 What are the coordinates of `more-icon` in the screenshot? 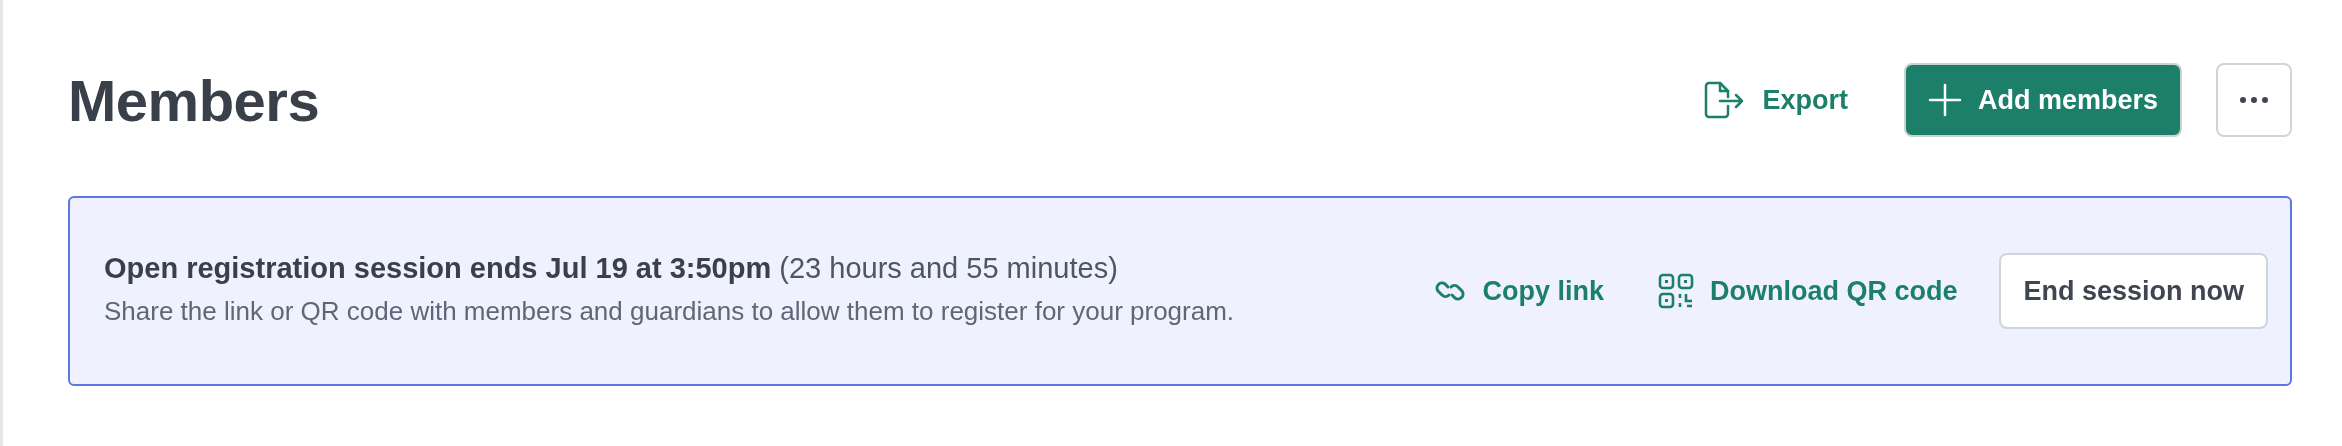 It's located at (2254, 100).